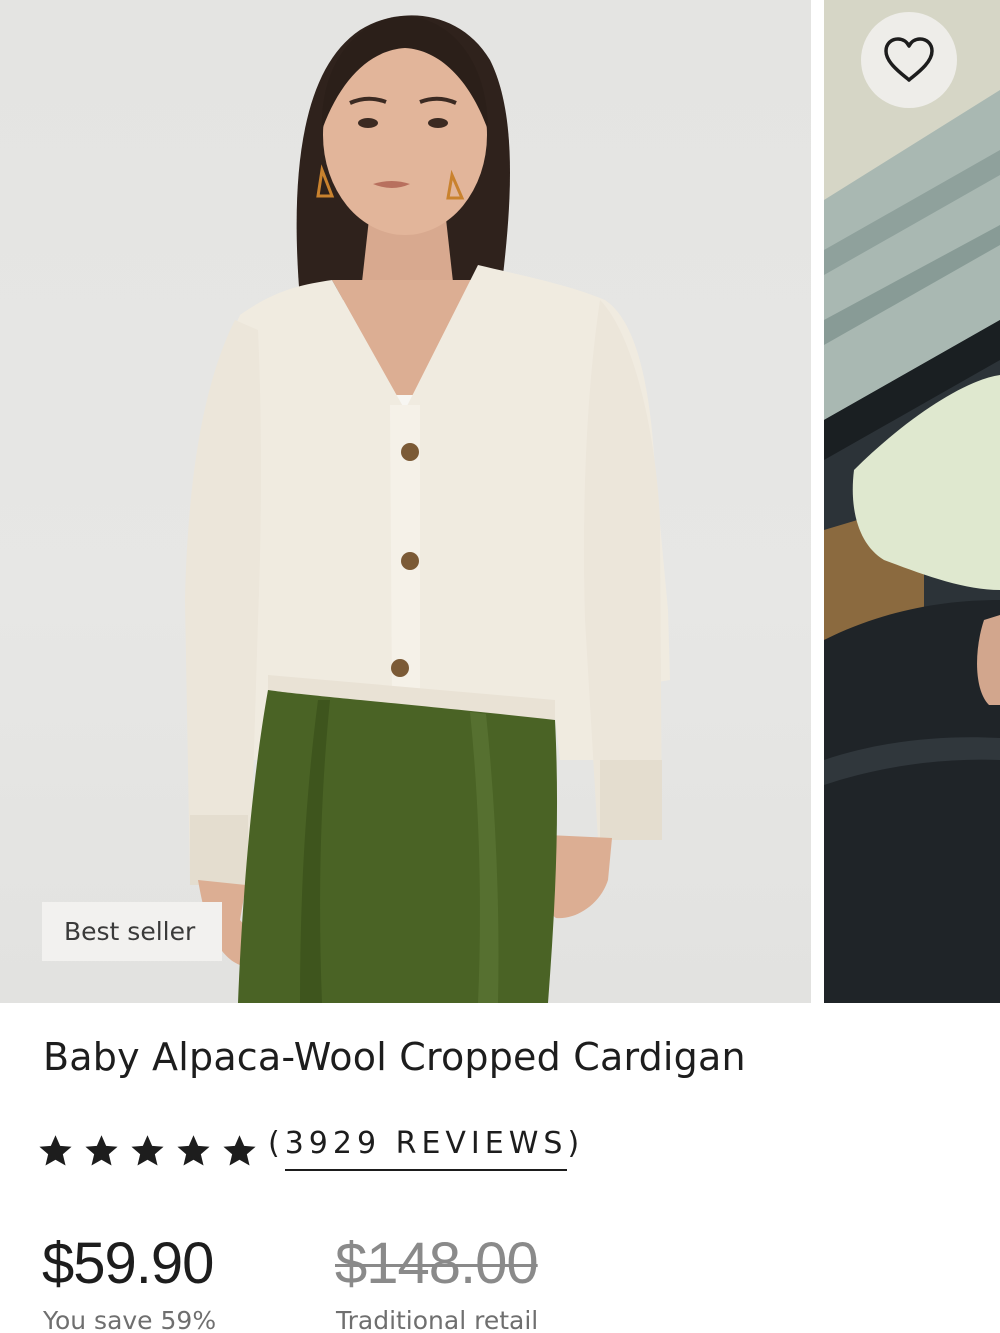 Image resolution: width=1000 pixels, height=1333 pixels. I want to click on reviews-count: 3929 REVIEWS, so click(426, 1148).